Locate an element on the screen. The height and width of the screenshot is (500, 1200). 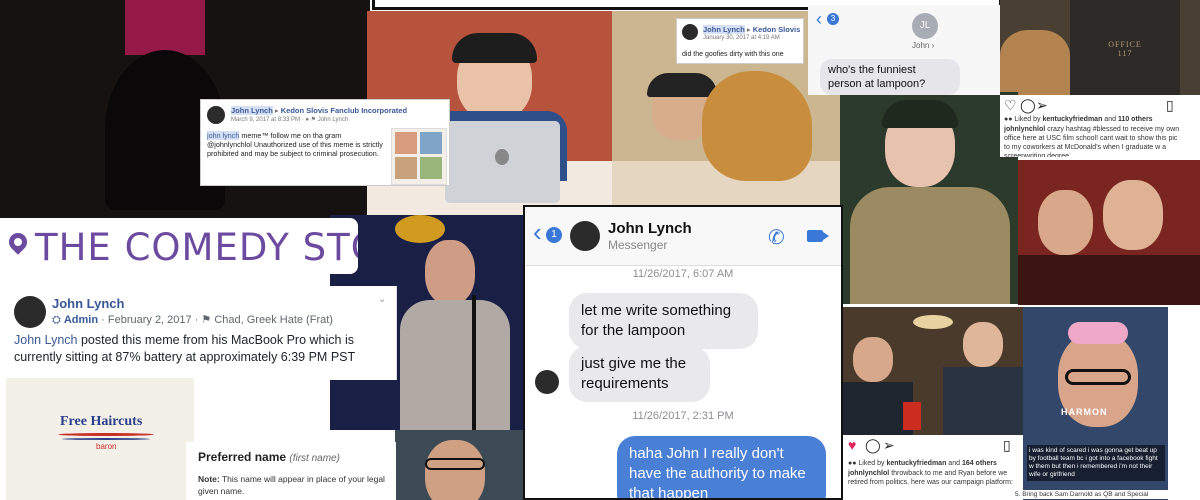
timestamp: 11/26/2017, 2:31 PM is located at coordinates (683, 416).